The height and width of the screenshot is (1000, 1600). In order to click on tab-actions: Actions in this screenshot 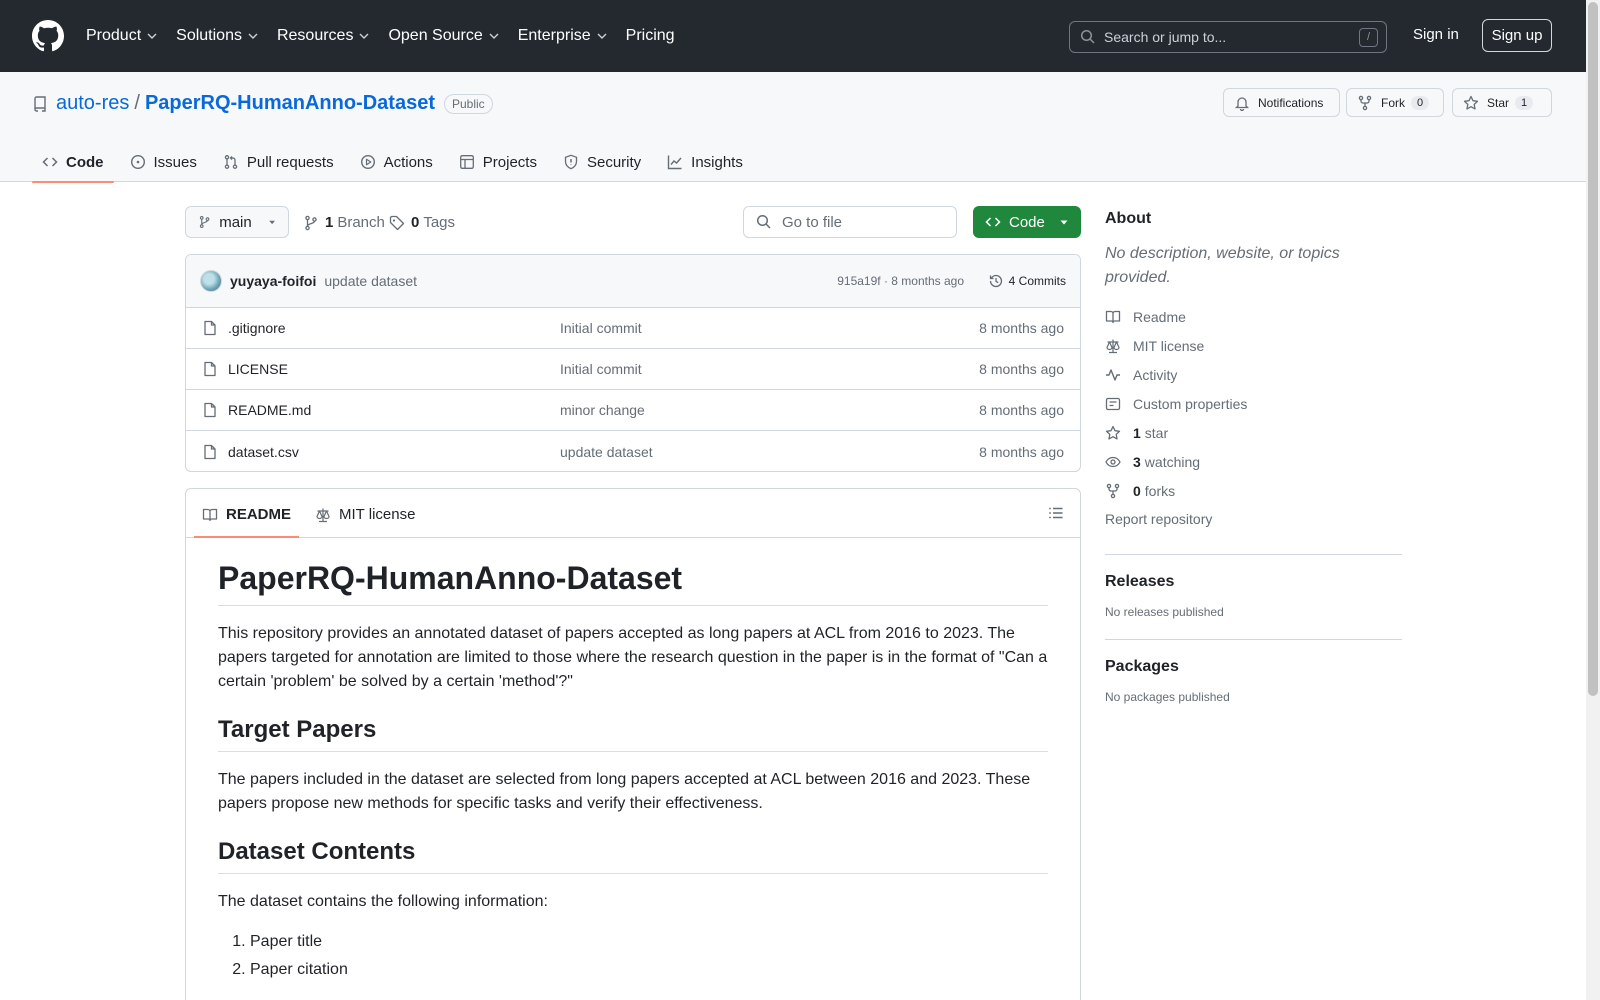, I will do `click(396, 162)`.